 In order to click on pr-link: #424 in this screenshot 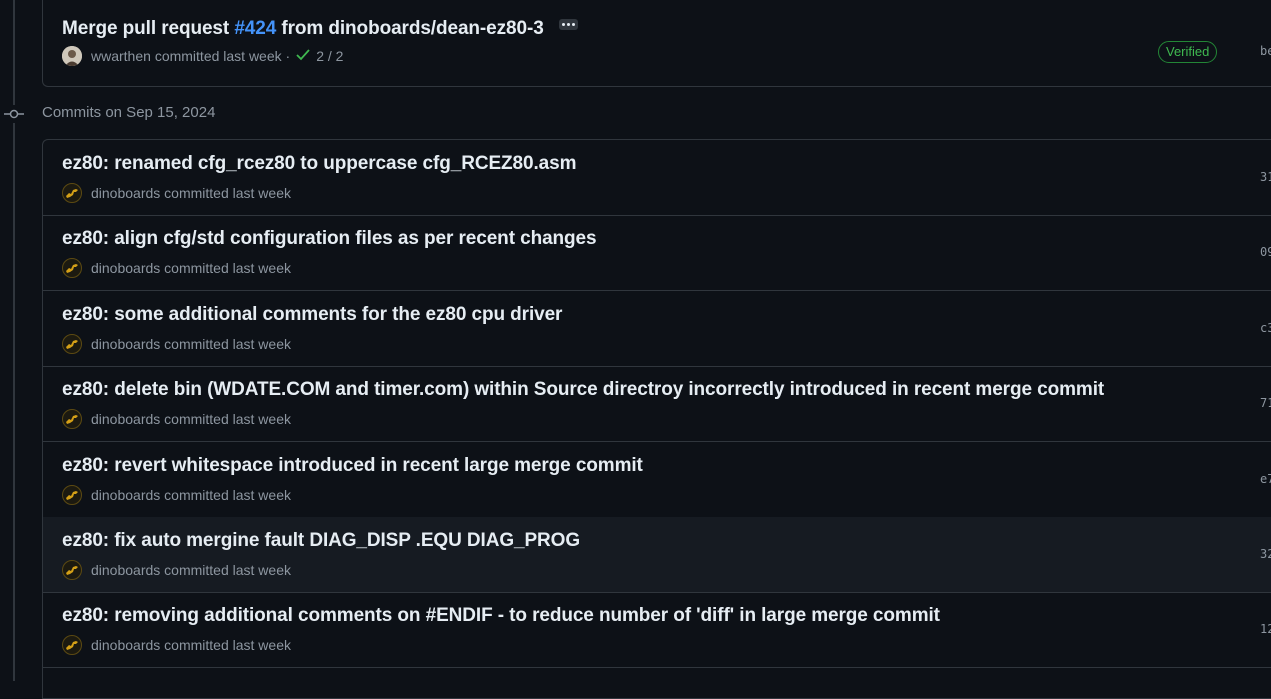, I will do `click(255, 28)`.